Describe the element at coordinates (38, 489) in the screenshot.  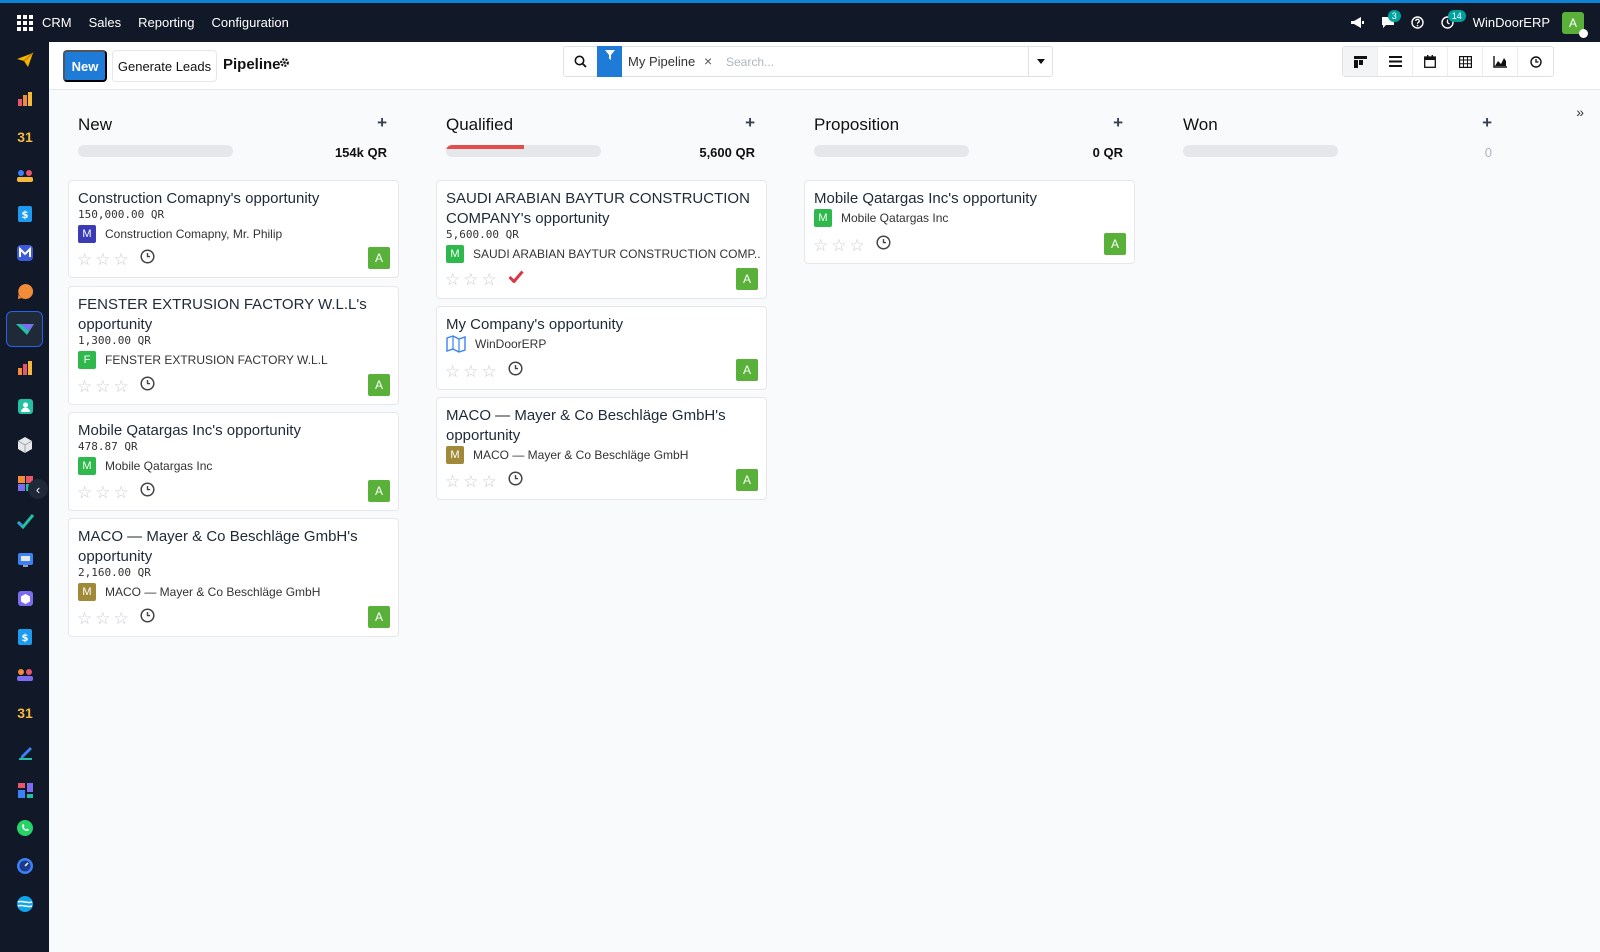
I see `sidebar-collapse-chevron-icon: ‹` at that location.